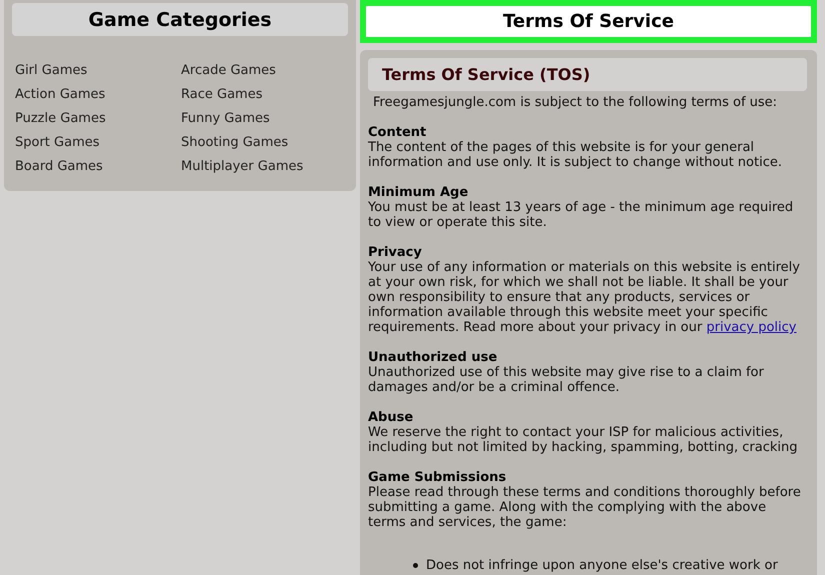  Describe the element at coordinates (751, 327) in the screenshot. I see `privacy-link: privacy policy` at that location.